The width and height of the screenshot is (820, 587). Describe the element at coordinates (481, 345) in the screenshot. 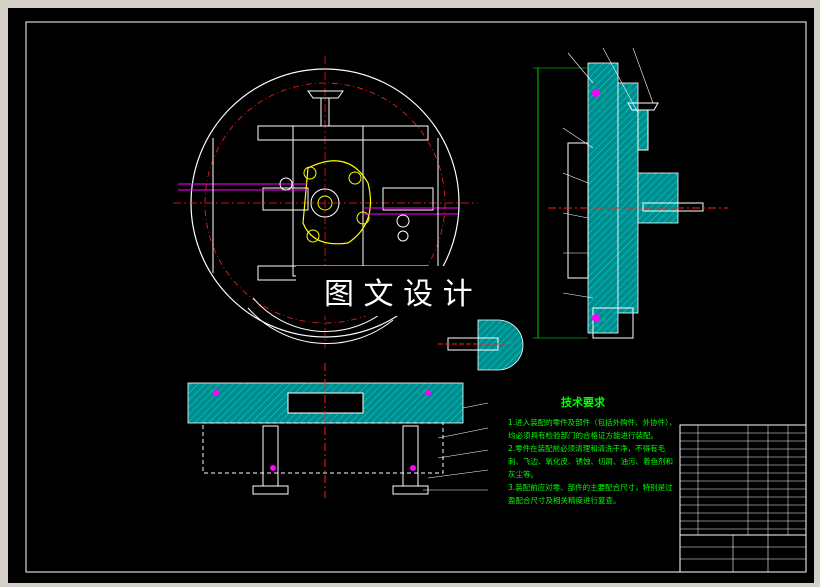

I see `detail-view` at that location.